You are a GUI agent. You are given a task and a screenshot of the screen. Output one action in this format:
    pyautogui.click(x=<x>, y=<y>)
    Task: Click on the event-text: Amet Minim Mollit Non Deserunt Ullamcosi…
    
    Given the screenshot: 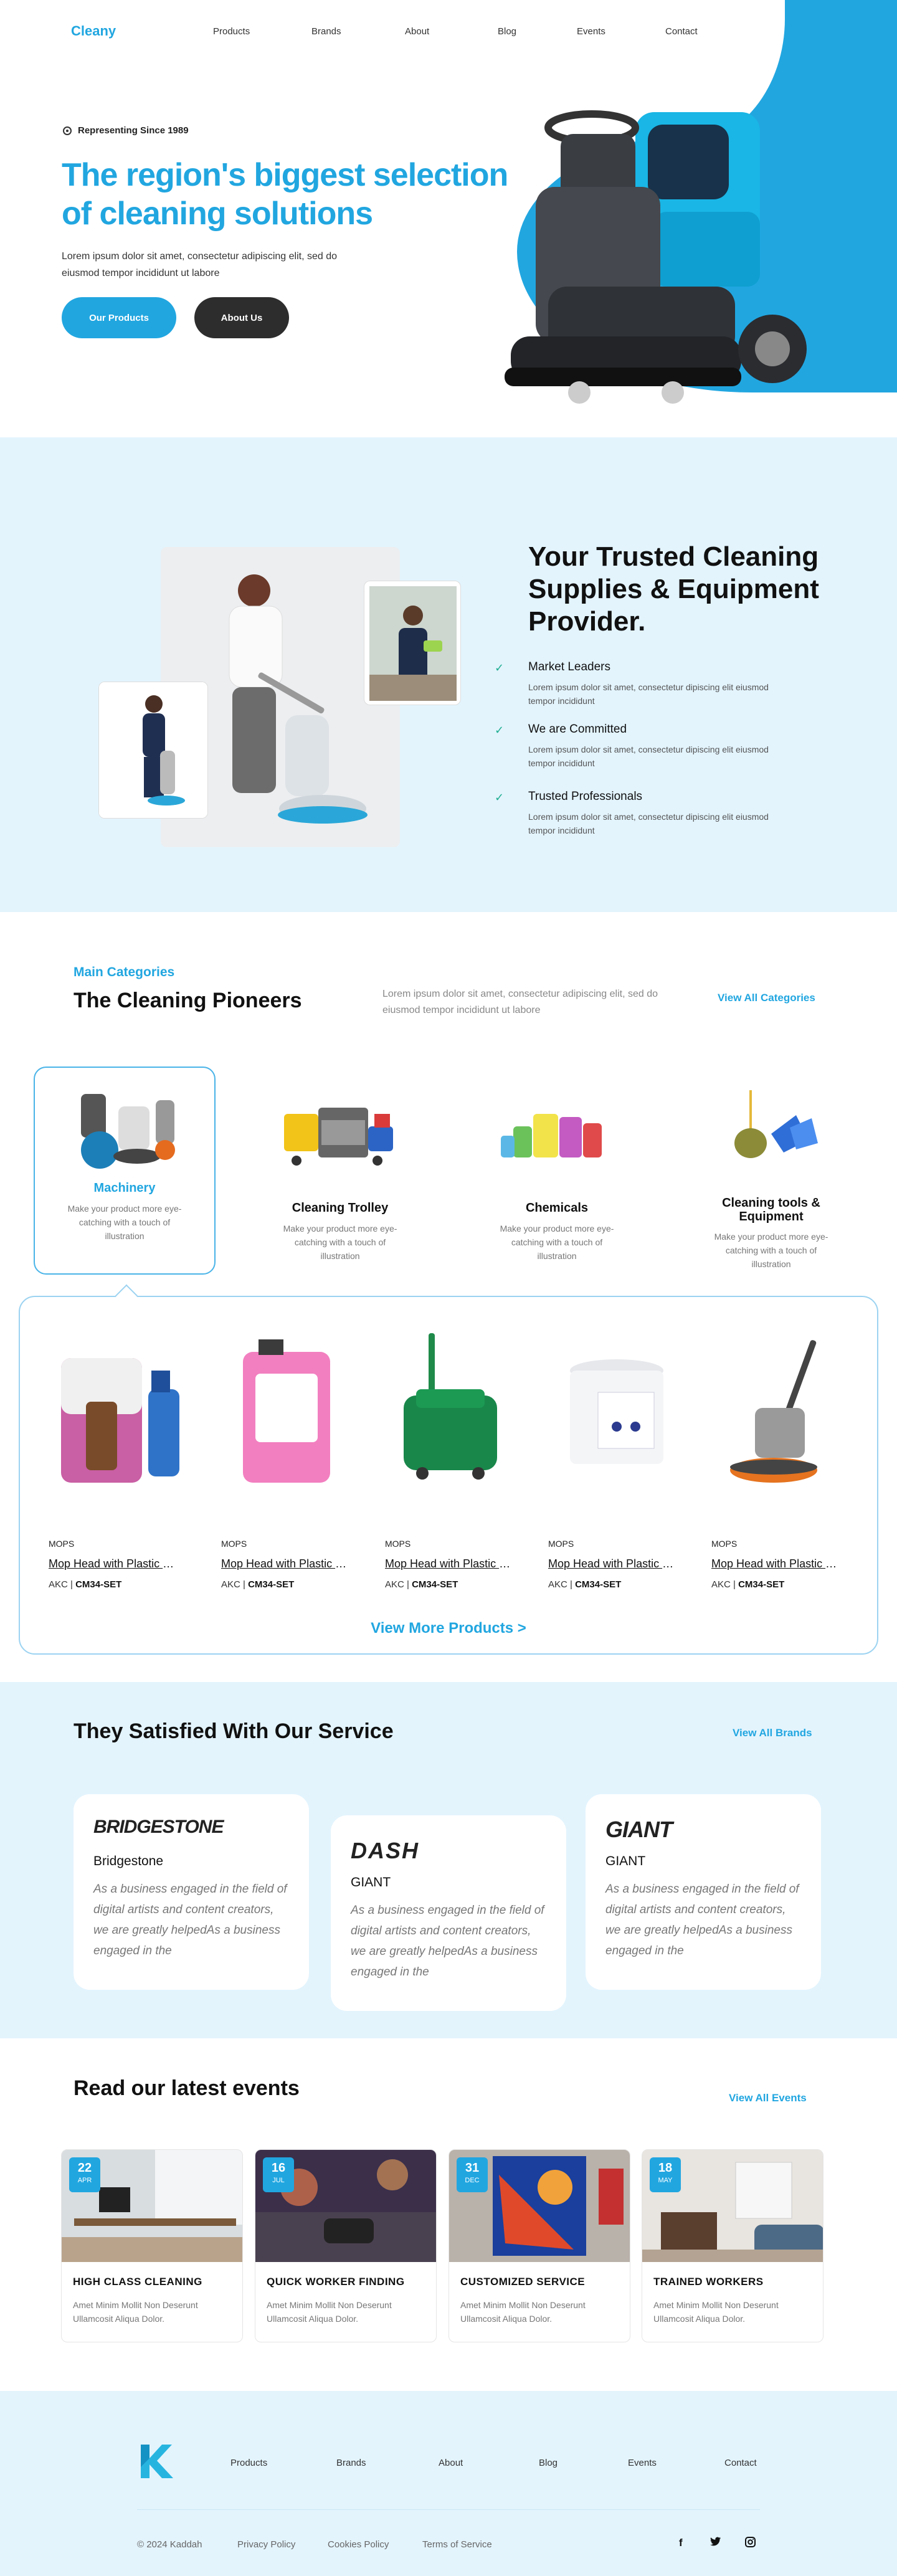 What is the action you would take?
    pyautogui.click(x=716, y=2312)
    